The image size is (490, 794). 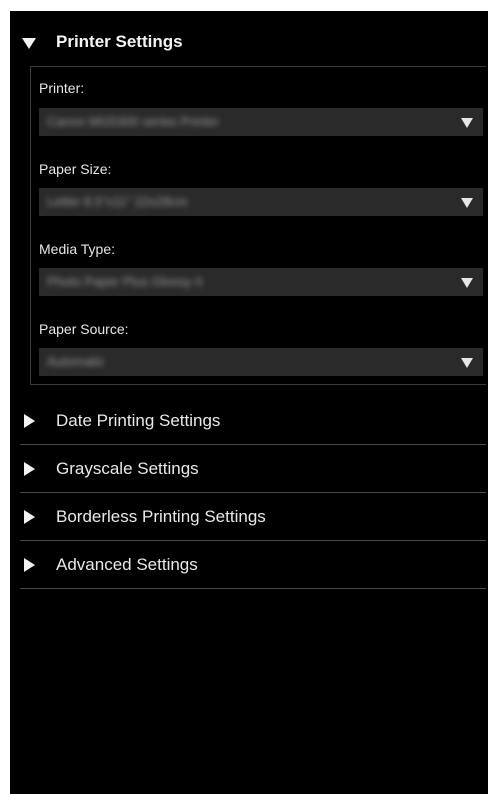 I want to click on printer-value: Canon MG5300 series Printer, so click(x=133, y=121).